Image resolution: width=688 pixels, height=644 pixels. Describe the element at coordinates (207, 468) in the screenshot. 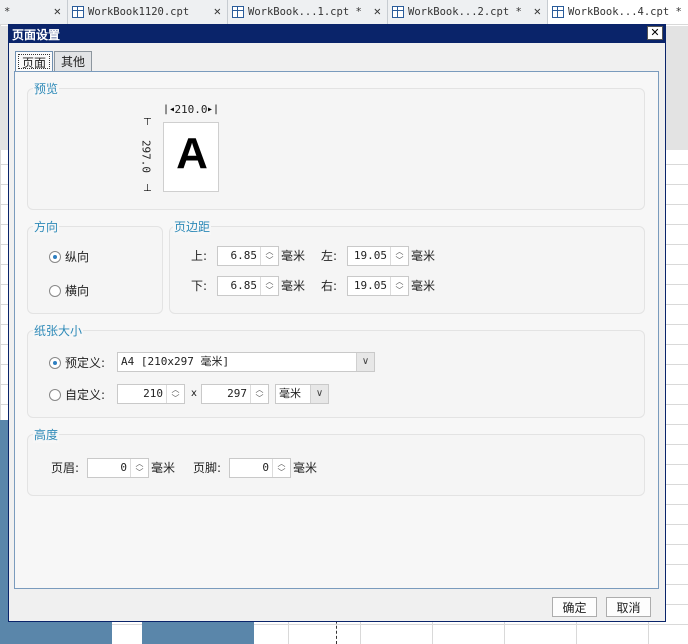

I see `footer-label: 页脚:` at that location.